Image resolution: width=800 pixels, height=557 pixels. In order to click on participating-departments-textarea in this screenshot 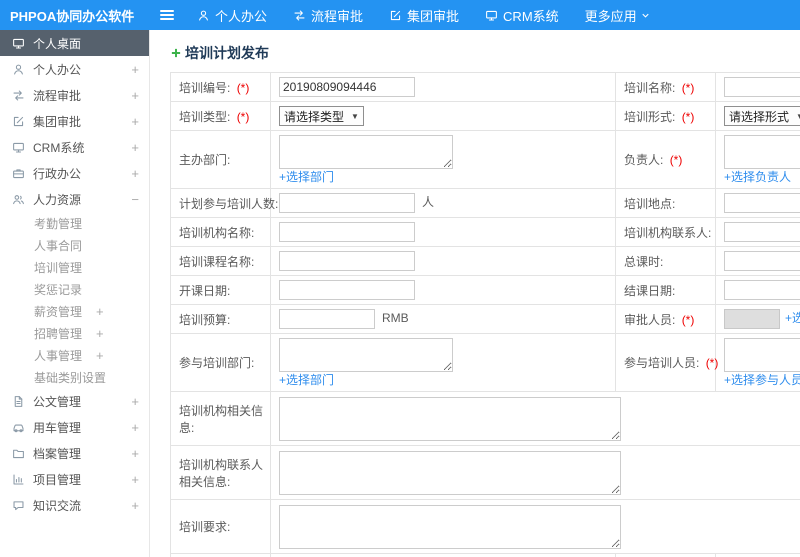, I will do `click(366, 355)`.